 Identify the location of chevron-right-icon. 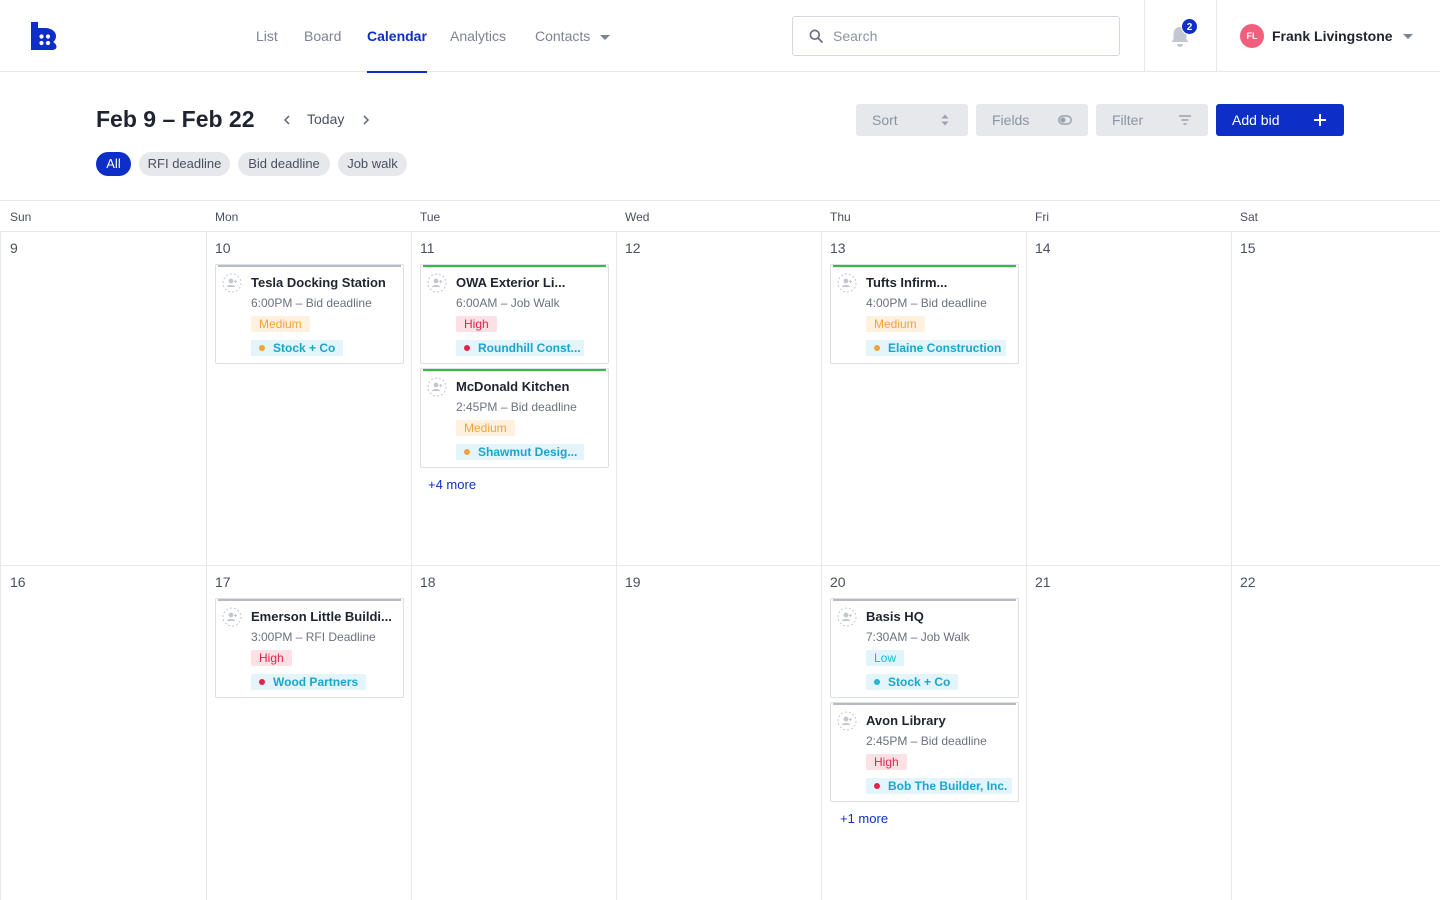
(366, 120).